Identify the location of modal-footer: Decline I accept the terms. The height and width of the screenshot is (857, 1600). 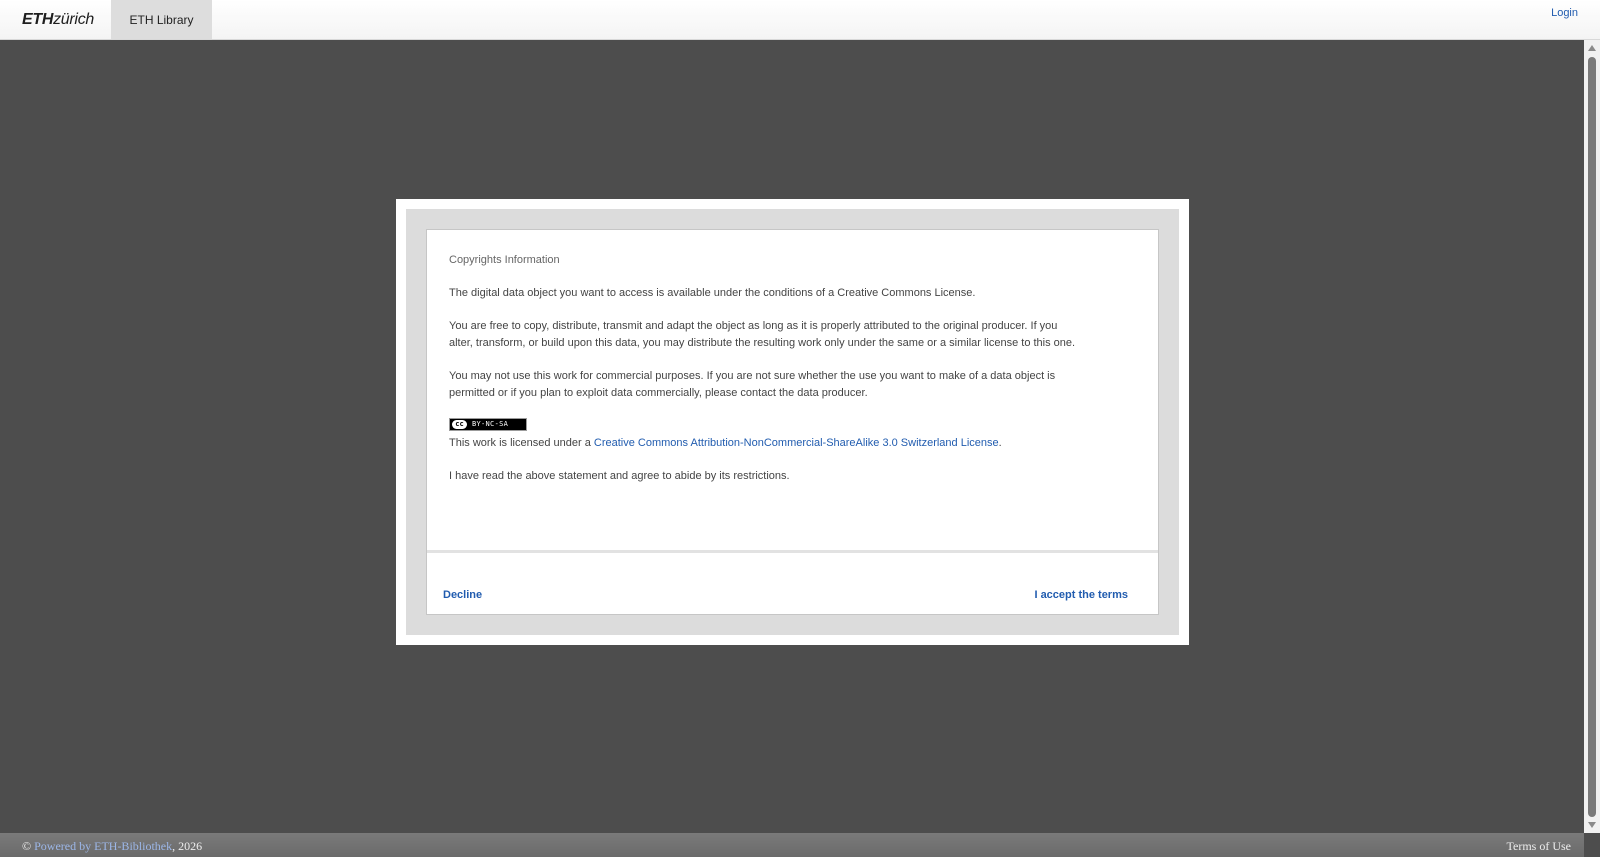
(792, 584).